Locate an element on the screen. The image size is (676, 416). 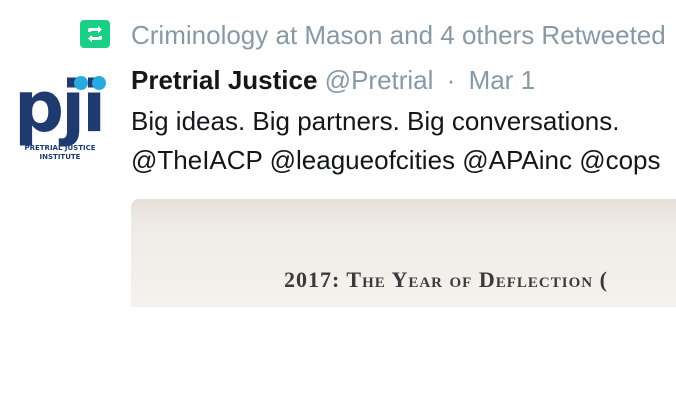
retweet-icon is located at coordinates (95, 34).